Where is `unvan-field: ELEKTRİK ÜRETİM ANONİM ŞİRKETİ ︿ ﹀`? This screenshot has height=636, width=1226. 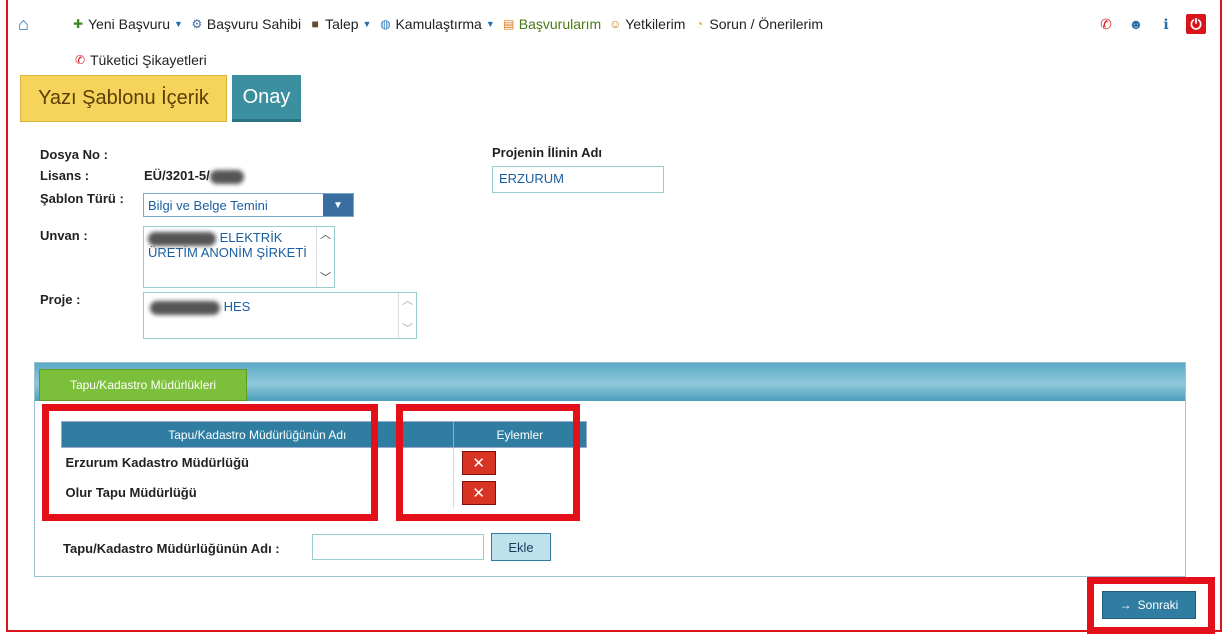
unvan-field: ELEKTRİK ÜRETİM ANONİM ŞİRKETİ ︿ ﹀ is located at coordinates (239, 257).